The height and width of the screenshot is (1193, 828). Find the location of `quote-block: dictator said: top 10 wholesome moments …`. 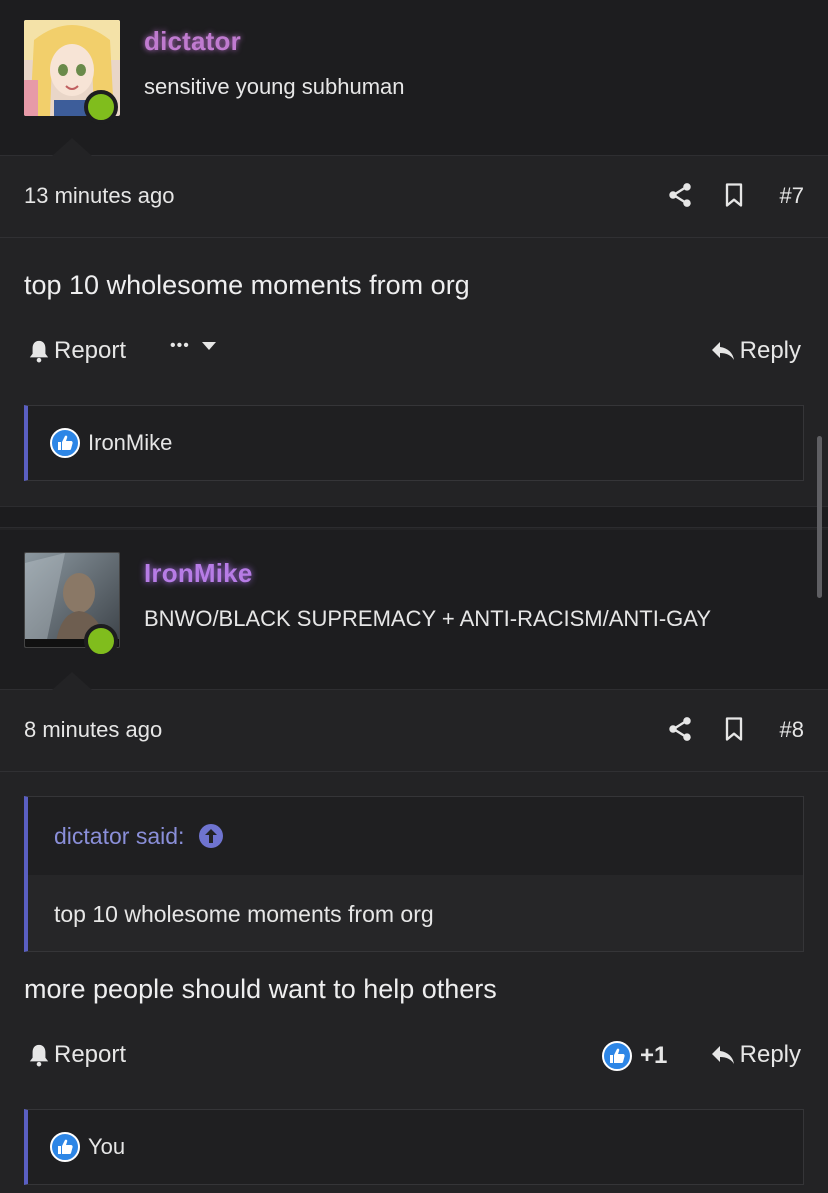

quote-block: dictator said: top 10 wholesome moments … is located at coordinates (414, 874).